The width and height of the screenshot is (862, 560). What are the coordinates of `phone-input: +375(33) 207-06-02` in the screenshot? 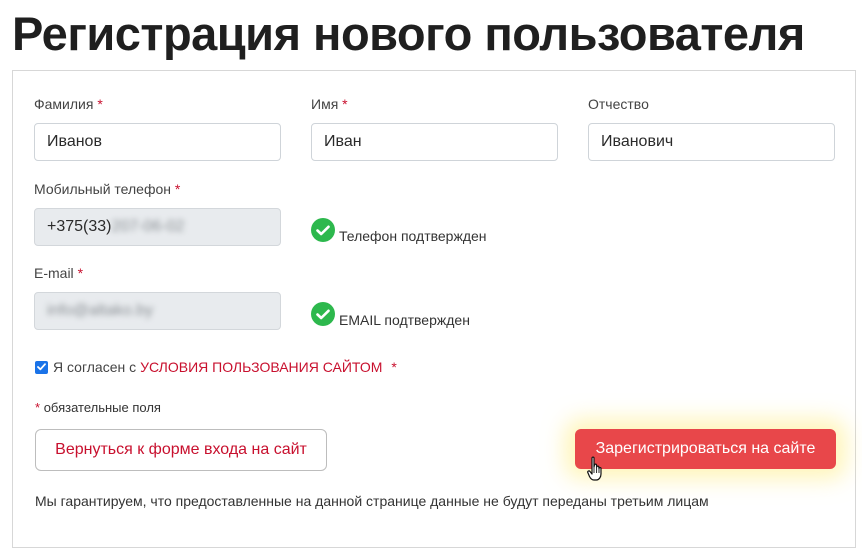 It's located at (157, 227).